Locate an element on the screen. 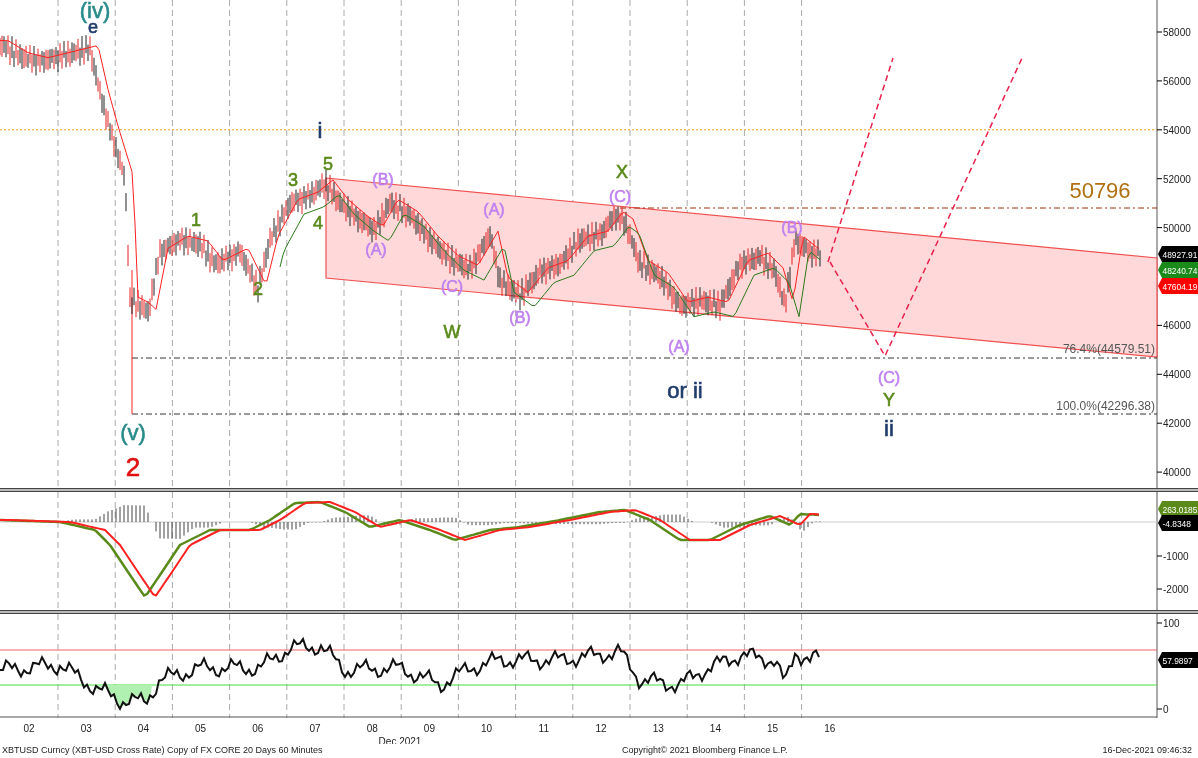  wave-label: 4 is located at coordinates (318, 223).